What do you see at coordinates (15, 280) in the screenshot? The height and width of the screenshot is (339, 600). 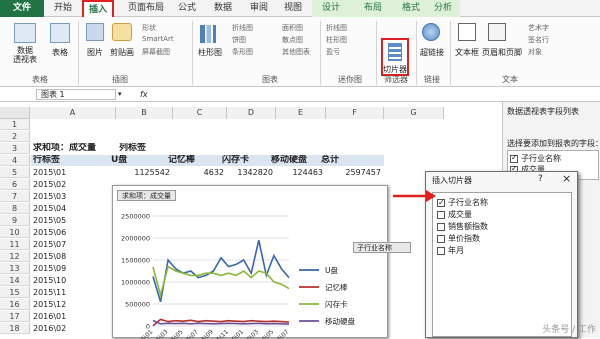 I see `row-header: 14` at bounding box center [15, 280].